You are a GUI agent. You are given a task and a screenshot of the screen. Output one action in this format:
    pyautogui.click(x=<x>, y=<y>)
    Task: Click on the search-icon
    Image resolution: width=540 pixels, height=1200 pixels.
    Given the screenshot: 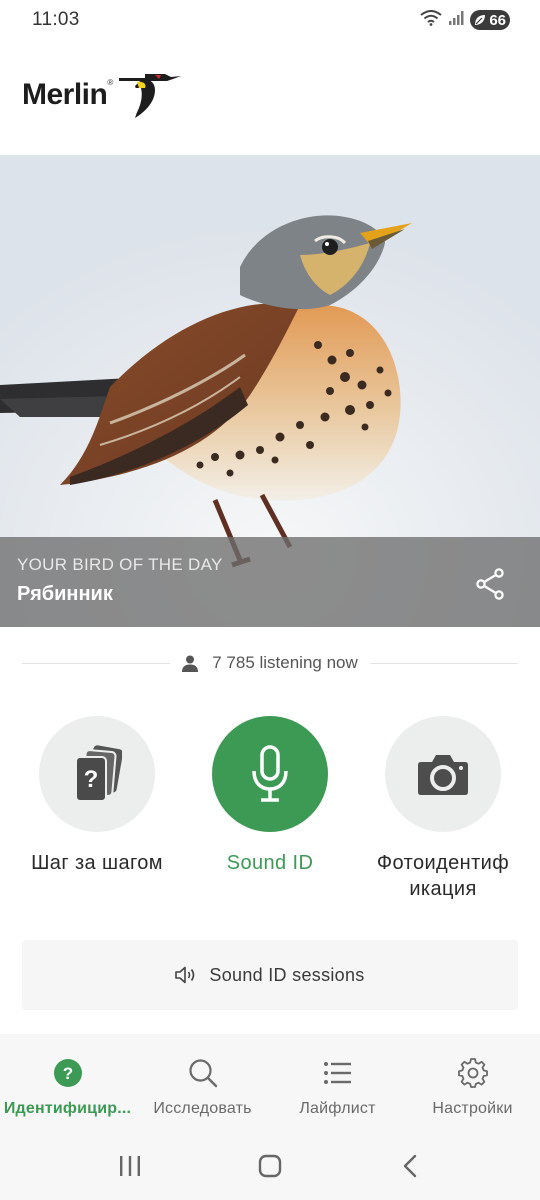 What is the action you would take?
    pyautogui.click(x=202, y=1073)
    